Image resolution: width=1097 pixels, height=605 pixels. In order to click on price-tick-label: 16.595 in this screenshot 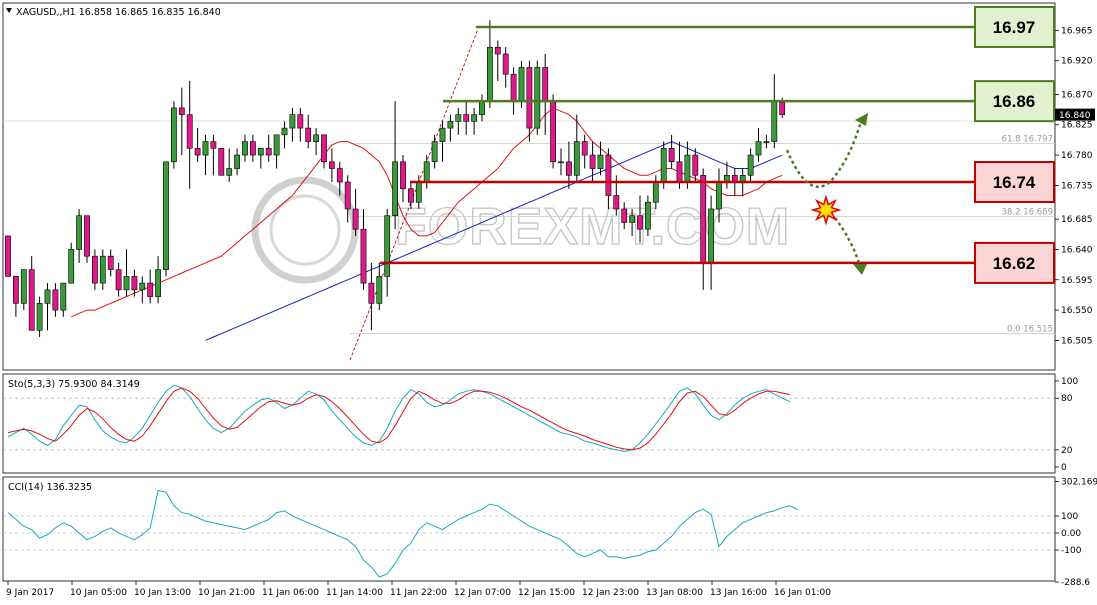, I will do `click(1077, 281)`.